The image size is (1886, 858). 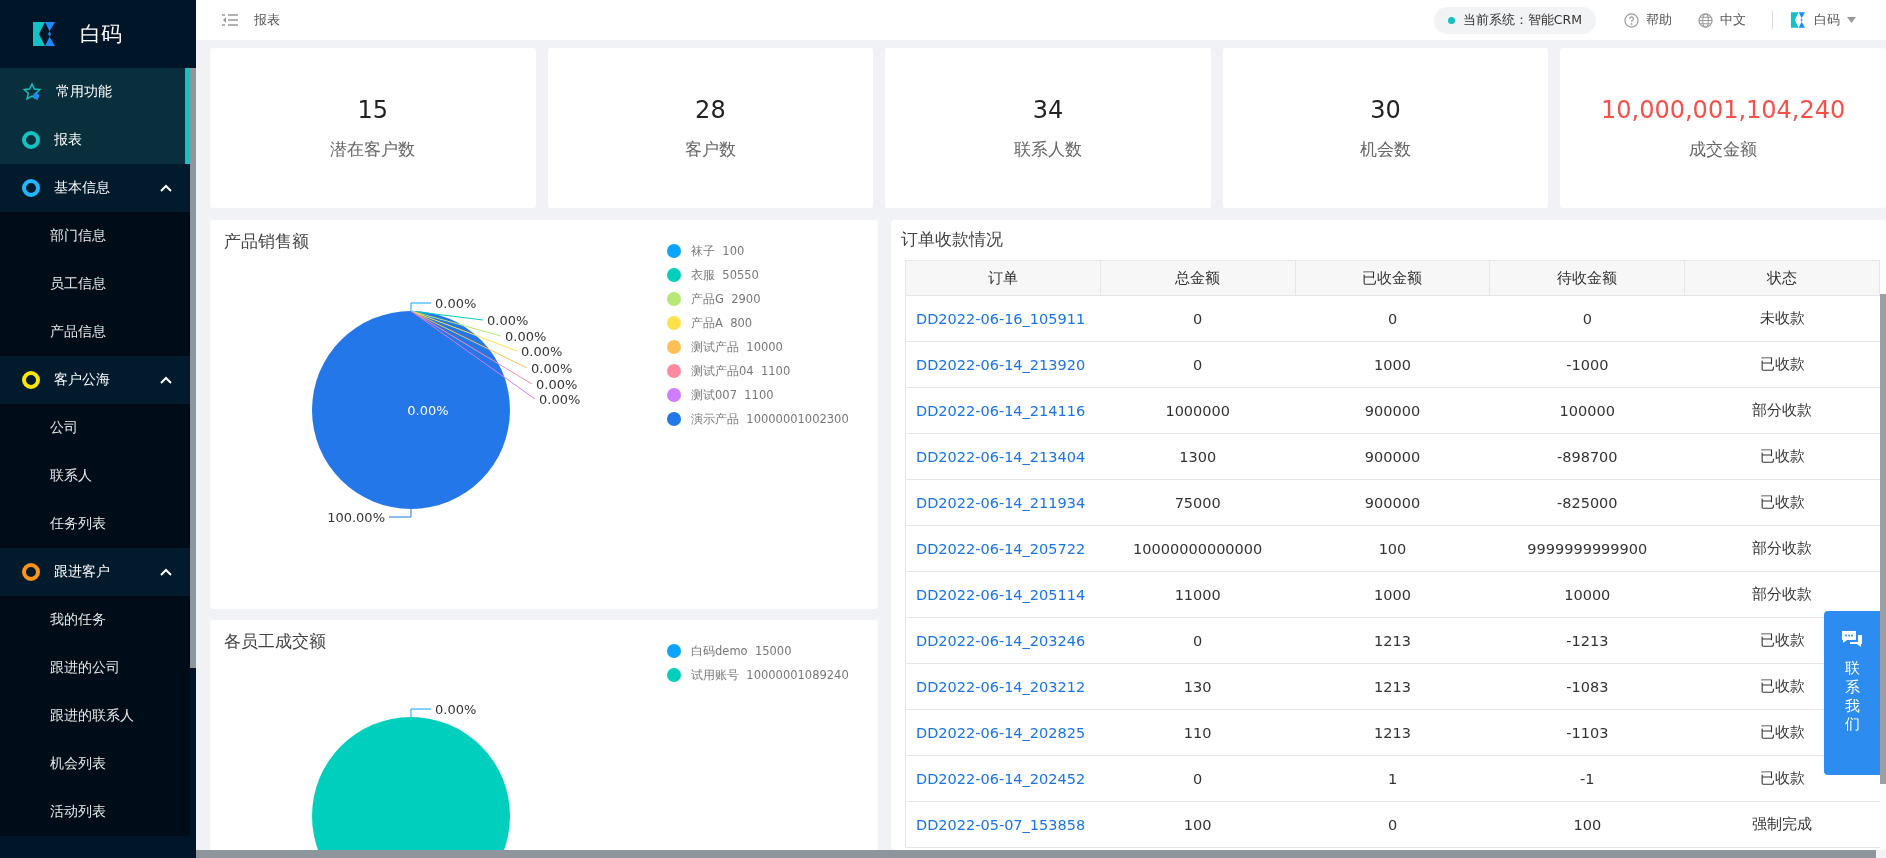 I want to click on menu-item: 跟进的公司, so click(x=95, y=668).